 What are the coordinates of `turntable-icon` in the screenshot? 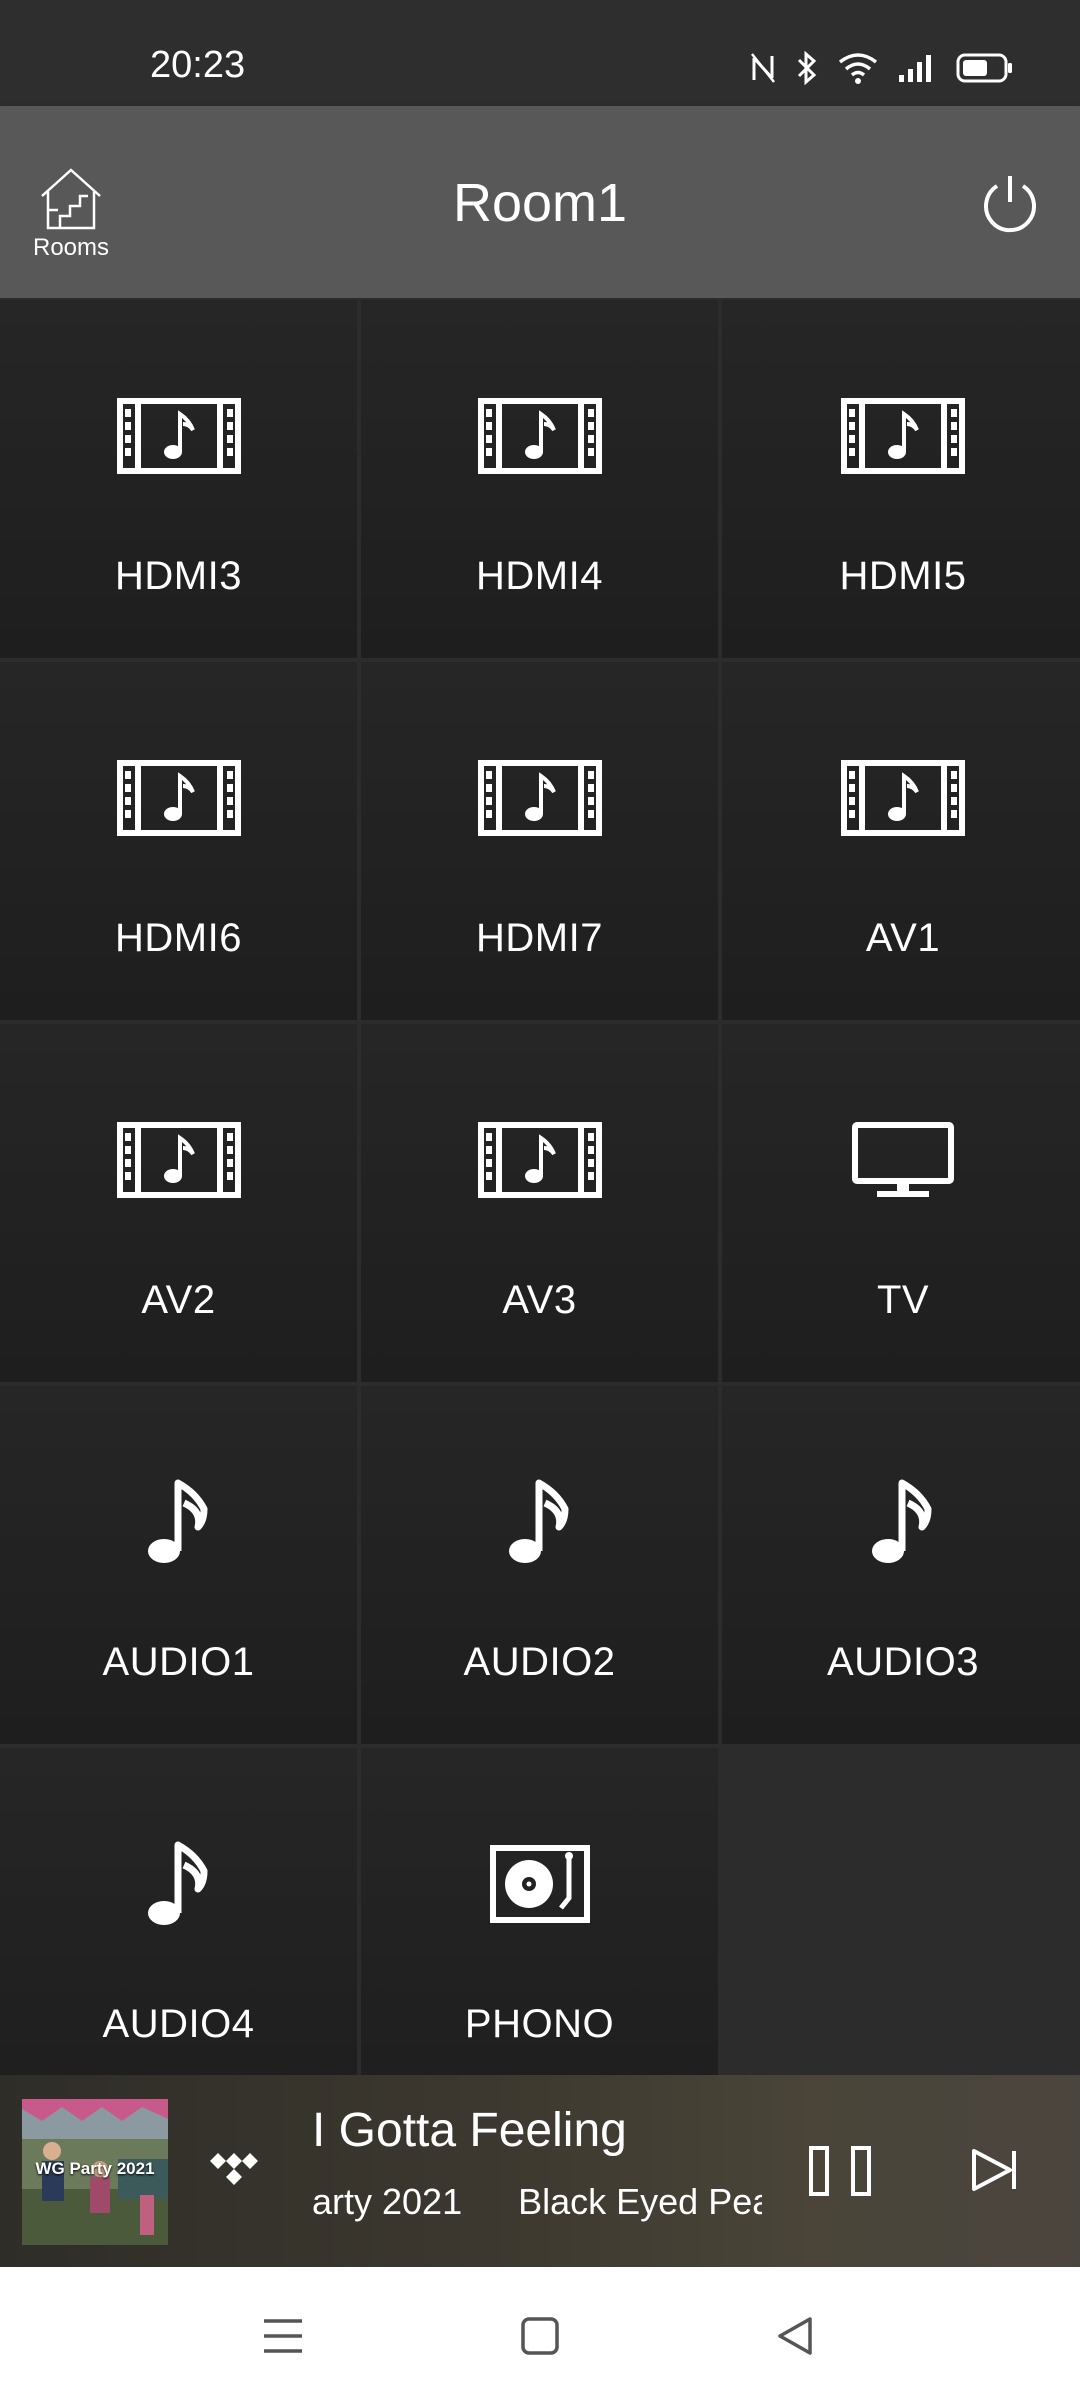 It's located at (539, 1884).